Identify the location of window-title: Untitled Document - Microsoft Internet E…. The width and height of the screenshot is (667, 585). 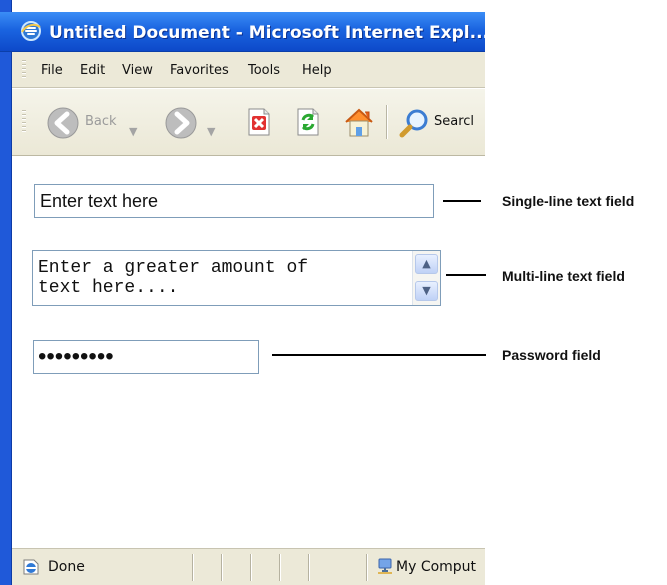
(267, 33).